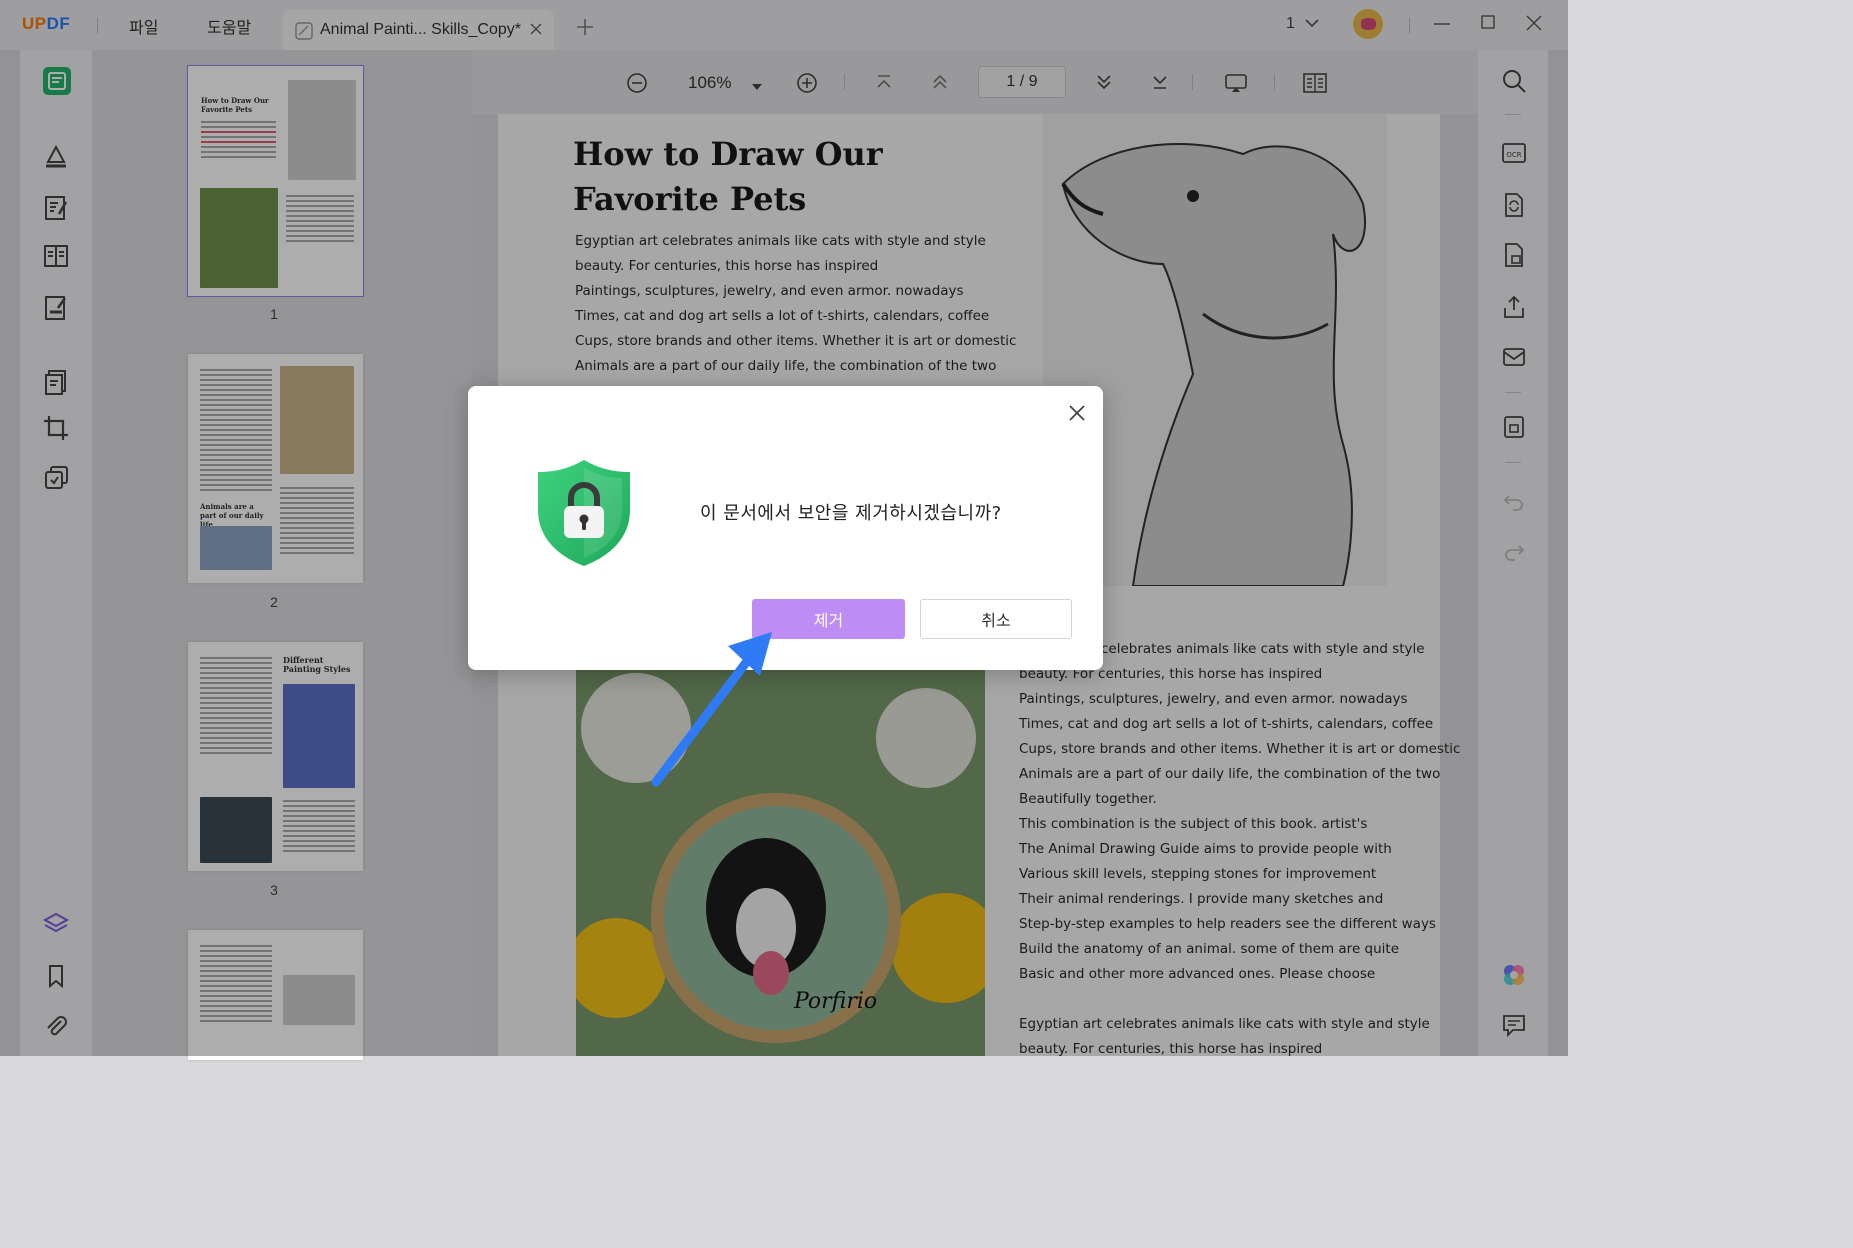 The height and width of the screenshot is (1248, 1853). What do you see at coordinates (851, 513) in the screenshot?
I see `dialog-message: 이 문서에서 보안을 제거하시겠습니까?` at bounding box center [851, 513].